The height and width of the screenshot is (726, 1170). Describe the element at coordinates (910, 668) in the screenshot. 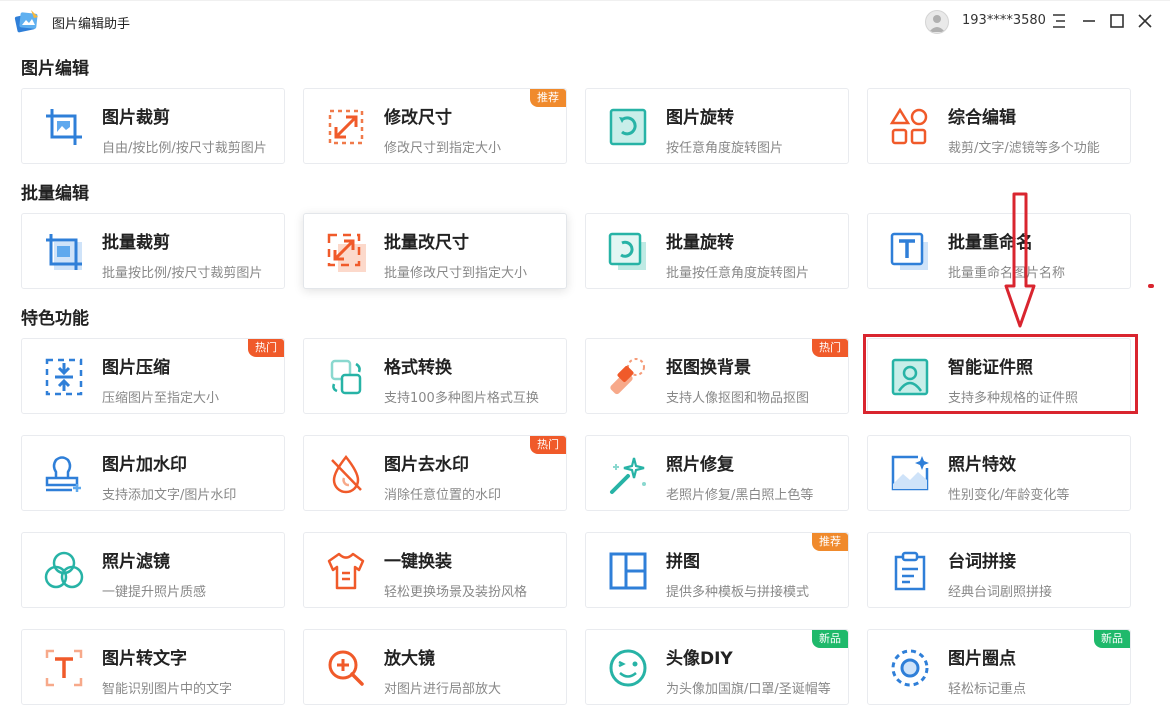

I see `circle-mark-icon` at that location.